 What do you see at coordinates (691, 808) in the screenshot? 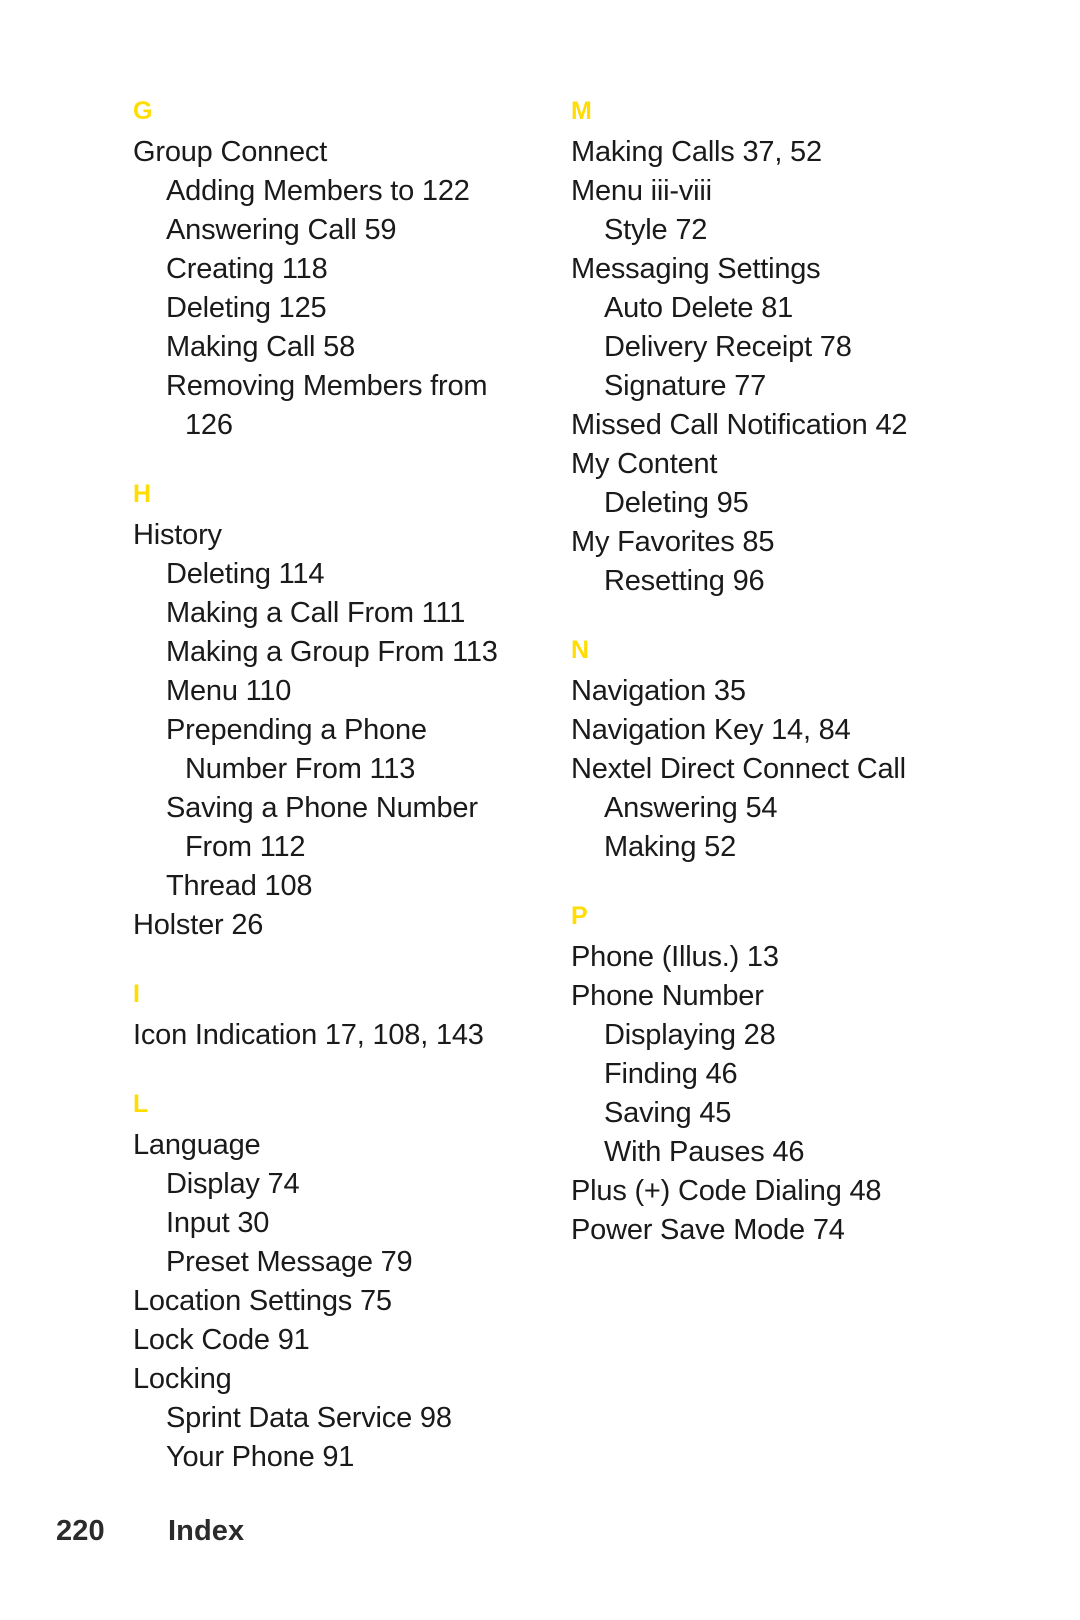
I see `index-subentry: Answering 54` at bounding box center [691, 808].